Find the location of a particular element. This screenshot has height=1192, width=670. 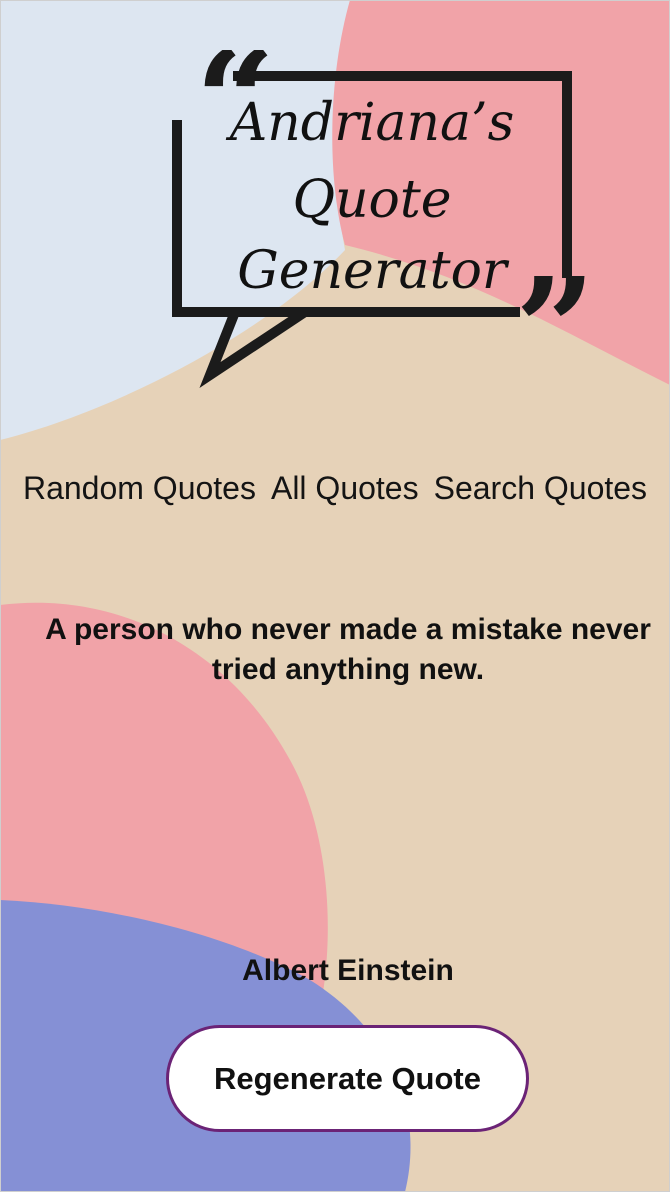

logo-line-2: Quote is located at coordinates (371, 200).